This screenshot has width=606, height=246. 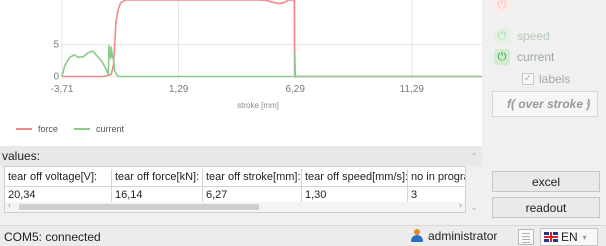 What do you see at coordinates (528, 79) in the screenshot?
I see `check-icon: ✓` at bounding box center [528, 79].